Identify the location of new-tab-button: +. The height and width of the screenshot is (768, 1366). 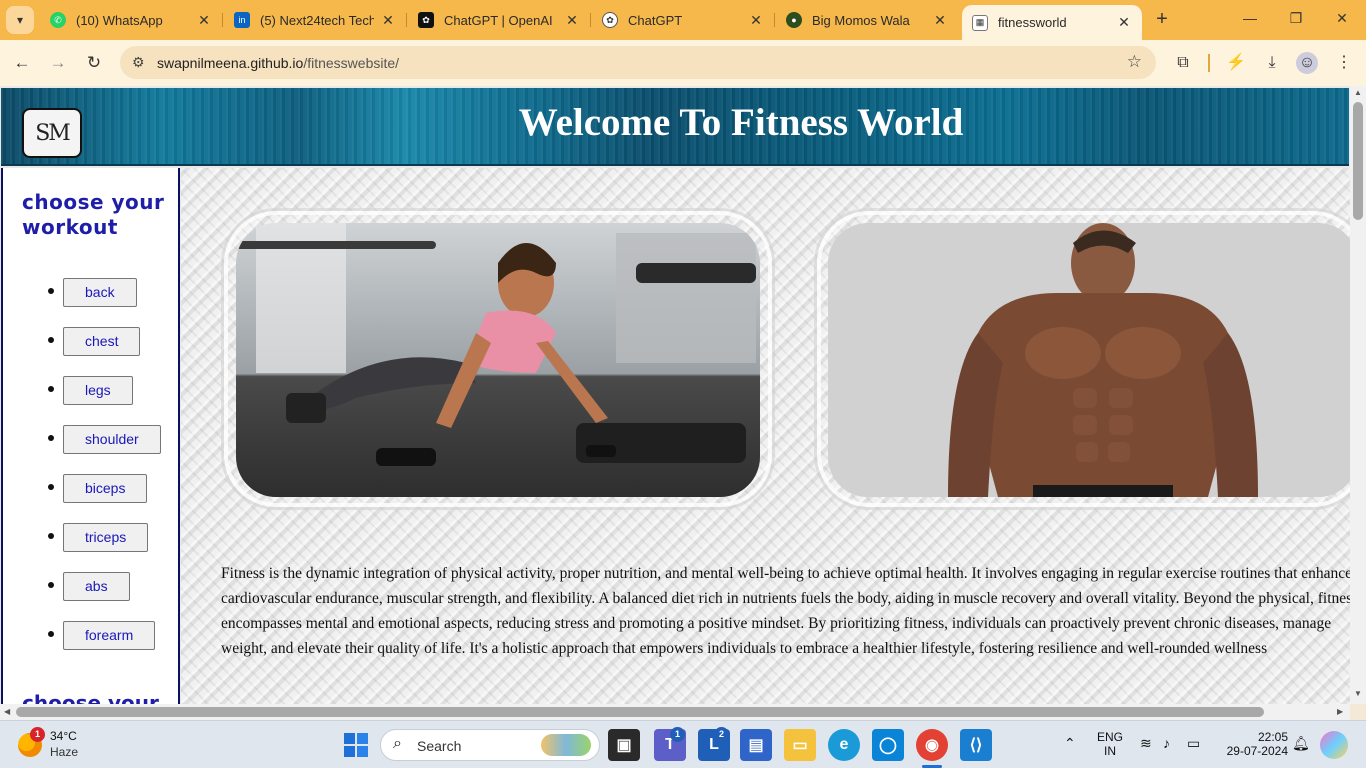
(1162, 20).